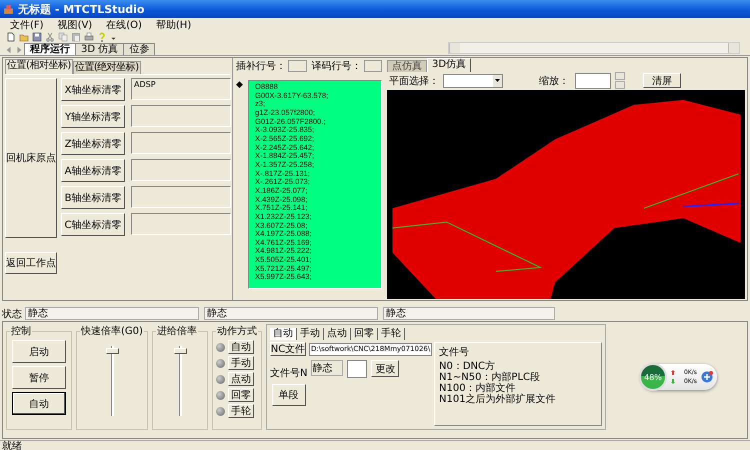 The height and width of the screenshot is (450, 750). I want to click on zero-axis-button: Y轴坐标清零, so click(93, 116).